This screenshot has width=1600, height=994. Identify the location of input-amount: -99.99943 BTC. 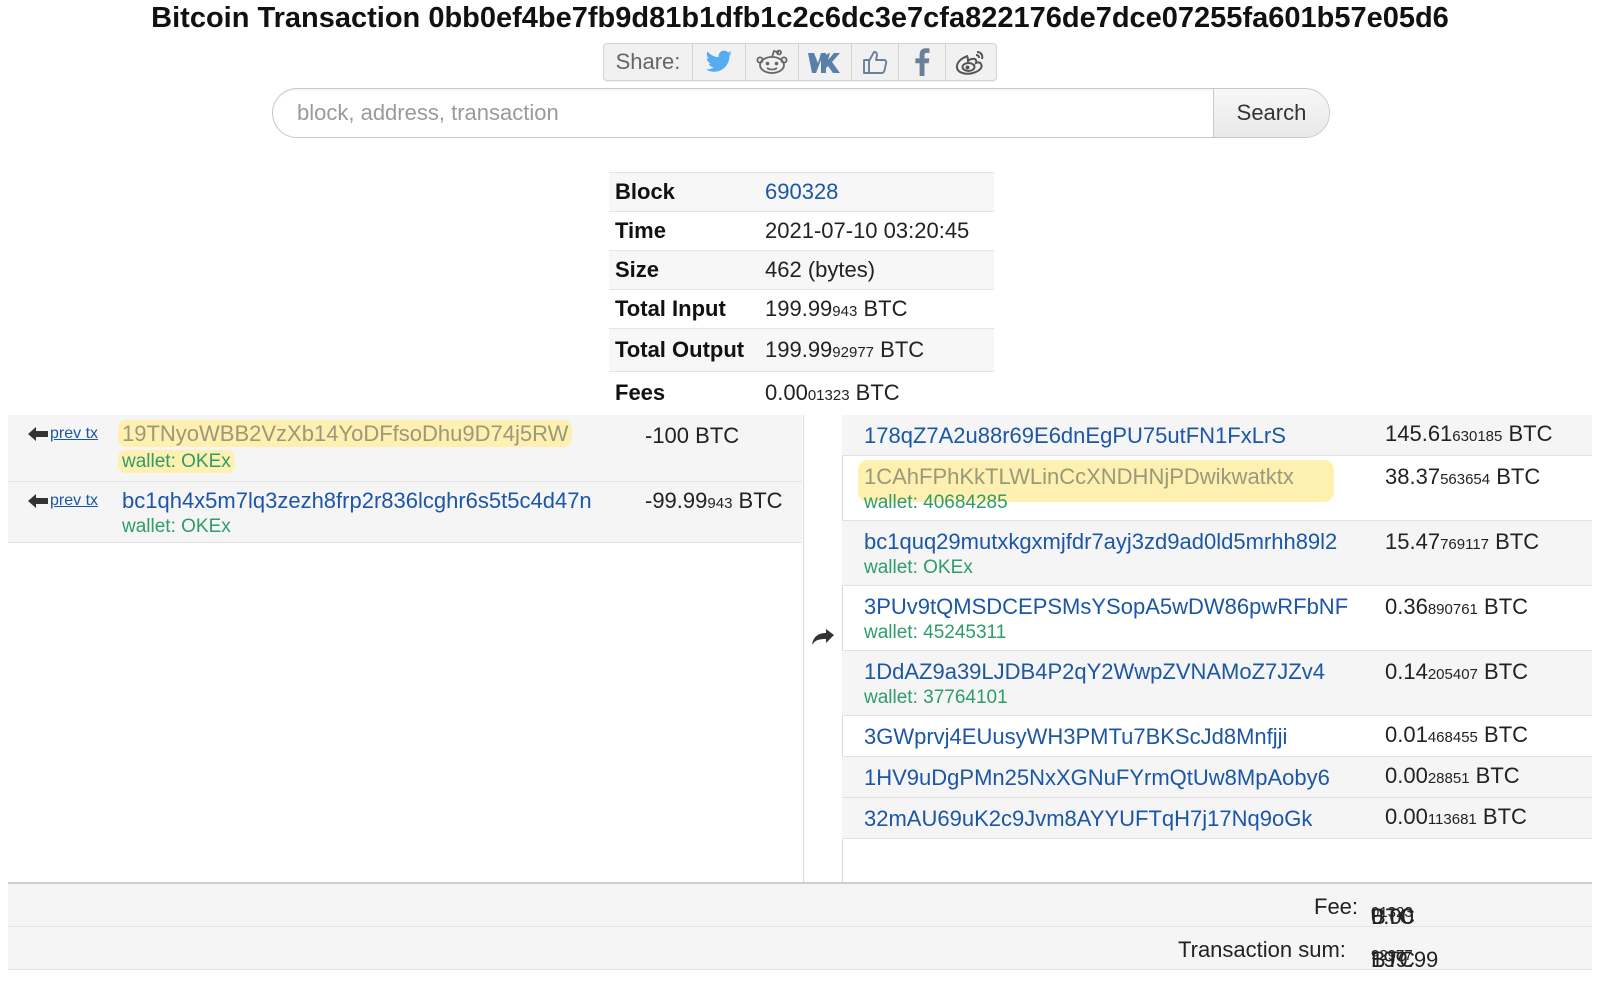
(714, 500).